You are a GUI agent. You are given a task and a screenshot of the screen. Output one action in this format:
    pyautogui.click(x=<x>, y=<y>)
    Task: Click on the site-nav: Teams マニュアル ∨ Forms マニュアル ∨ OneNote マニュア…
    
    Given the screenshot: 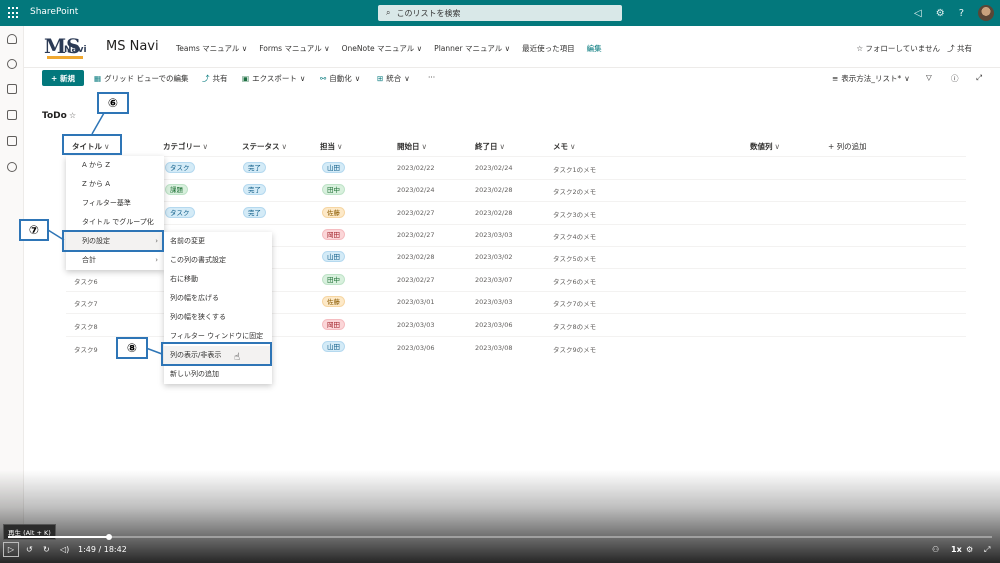 What is the action you would take?
    pyautogui.click(x=389, y=48)
    